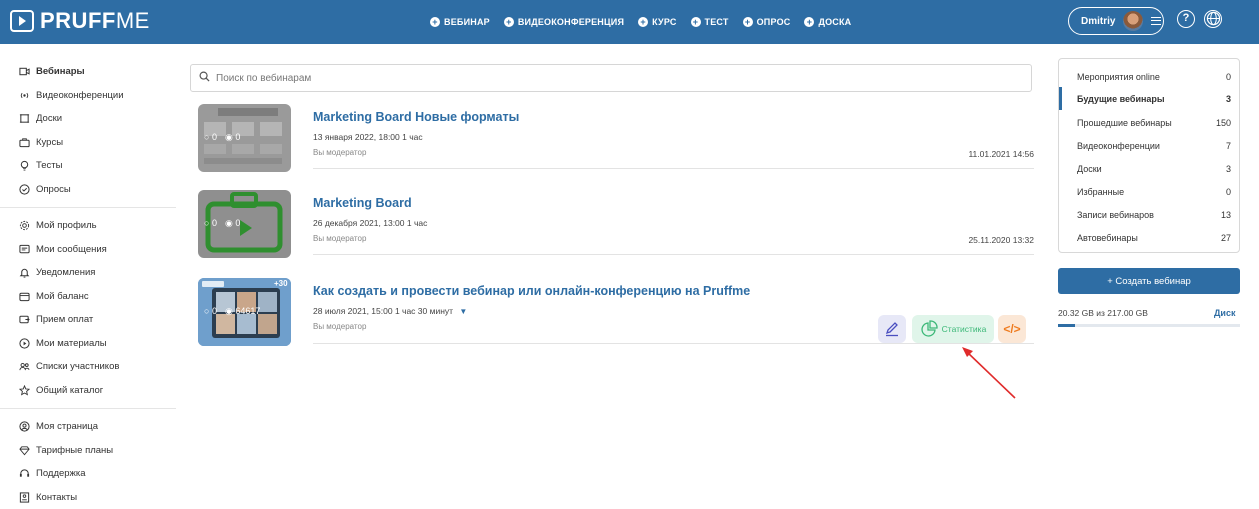 This screenshot has width=1259, height=509. What do you see at coordinates (1154, 146) in the screenshot?
I see `filter-videoconferences: Видеоконференции7` at bounding box center [1154, 146].